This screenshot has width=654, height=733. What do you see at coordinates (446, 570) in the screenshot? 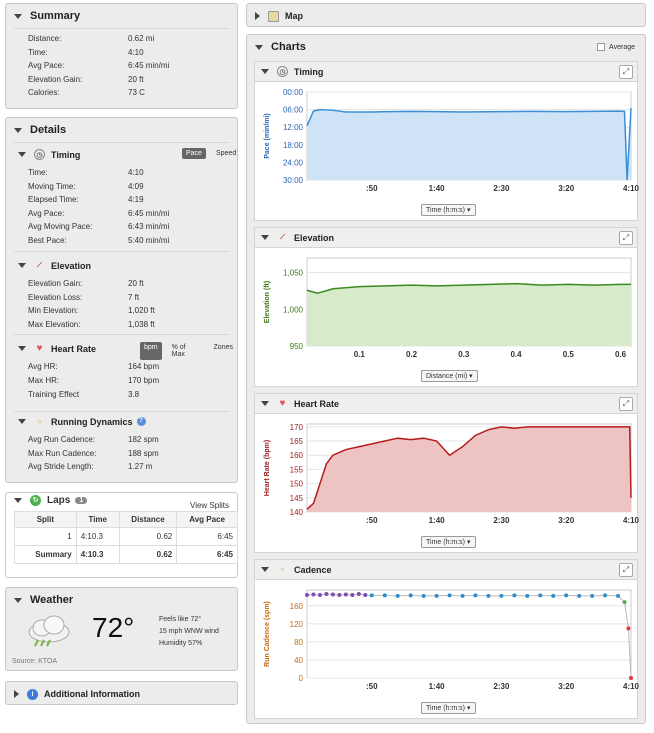
I see `cadence-chart-header: ☼ Cadence` at bounding box center [446, 570].